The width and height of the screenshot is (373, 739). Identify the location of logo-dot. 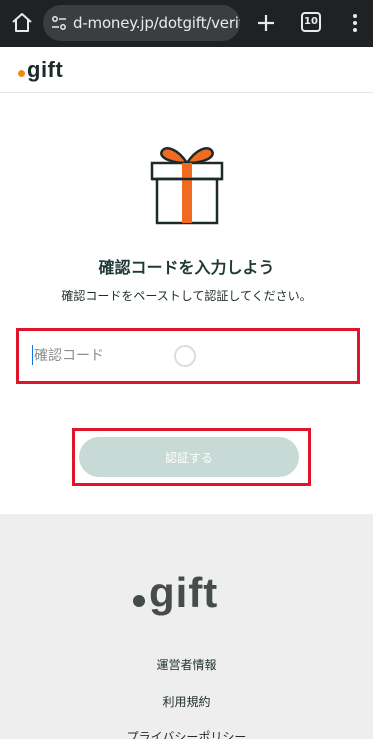
(21, 73).